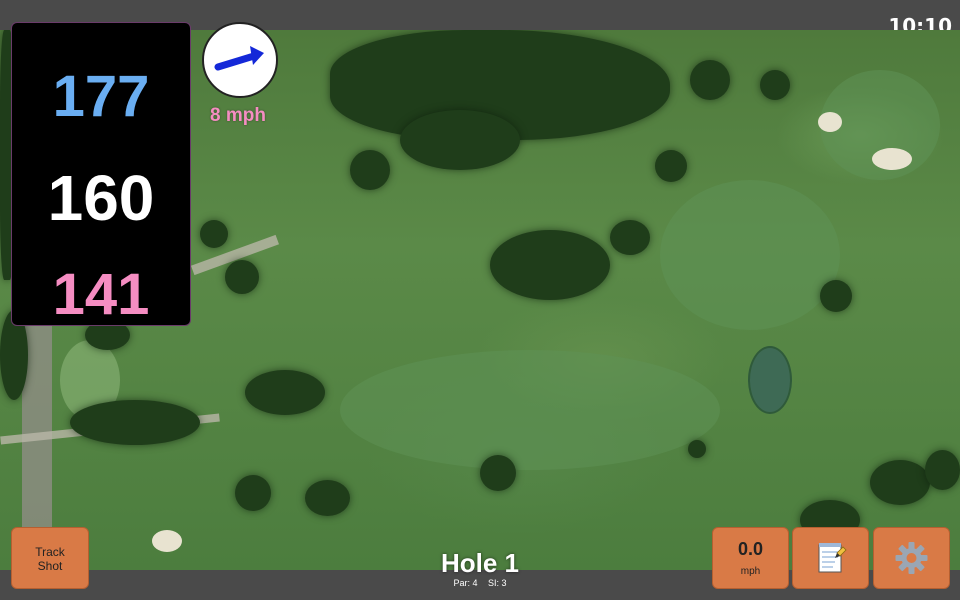 The height and width of the screenshot is (600, 960). What do you see at coordinates (101, 198) in the screenshot?
I see `distance-middle-value: 160` at bounding box center [101, 198].